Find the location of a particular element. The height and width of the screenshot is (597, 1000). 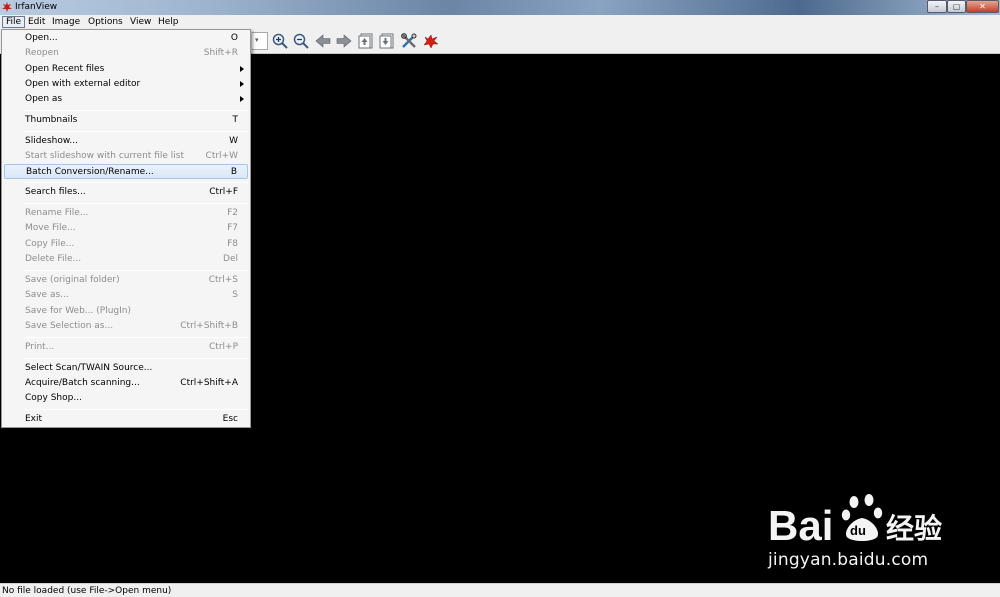

menu-item-open: Open... O is located at coordinates (126, 38).